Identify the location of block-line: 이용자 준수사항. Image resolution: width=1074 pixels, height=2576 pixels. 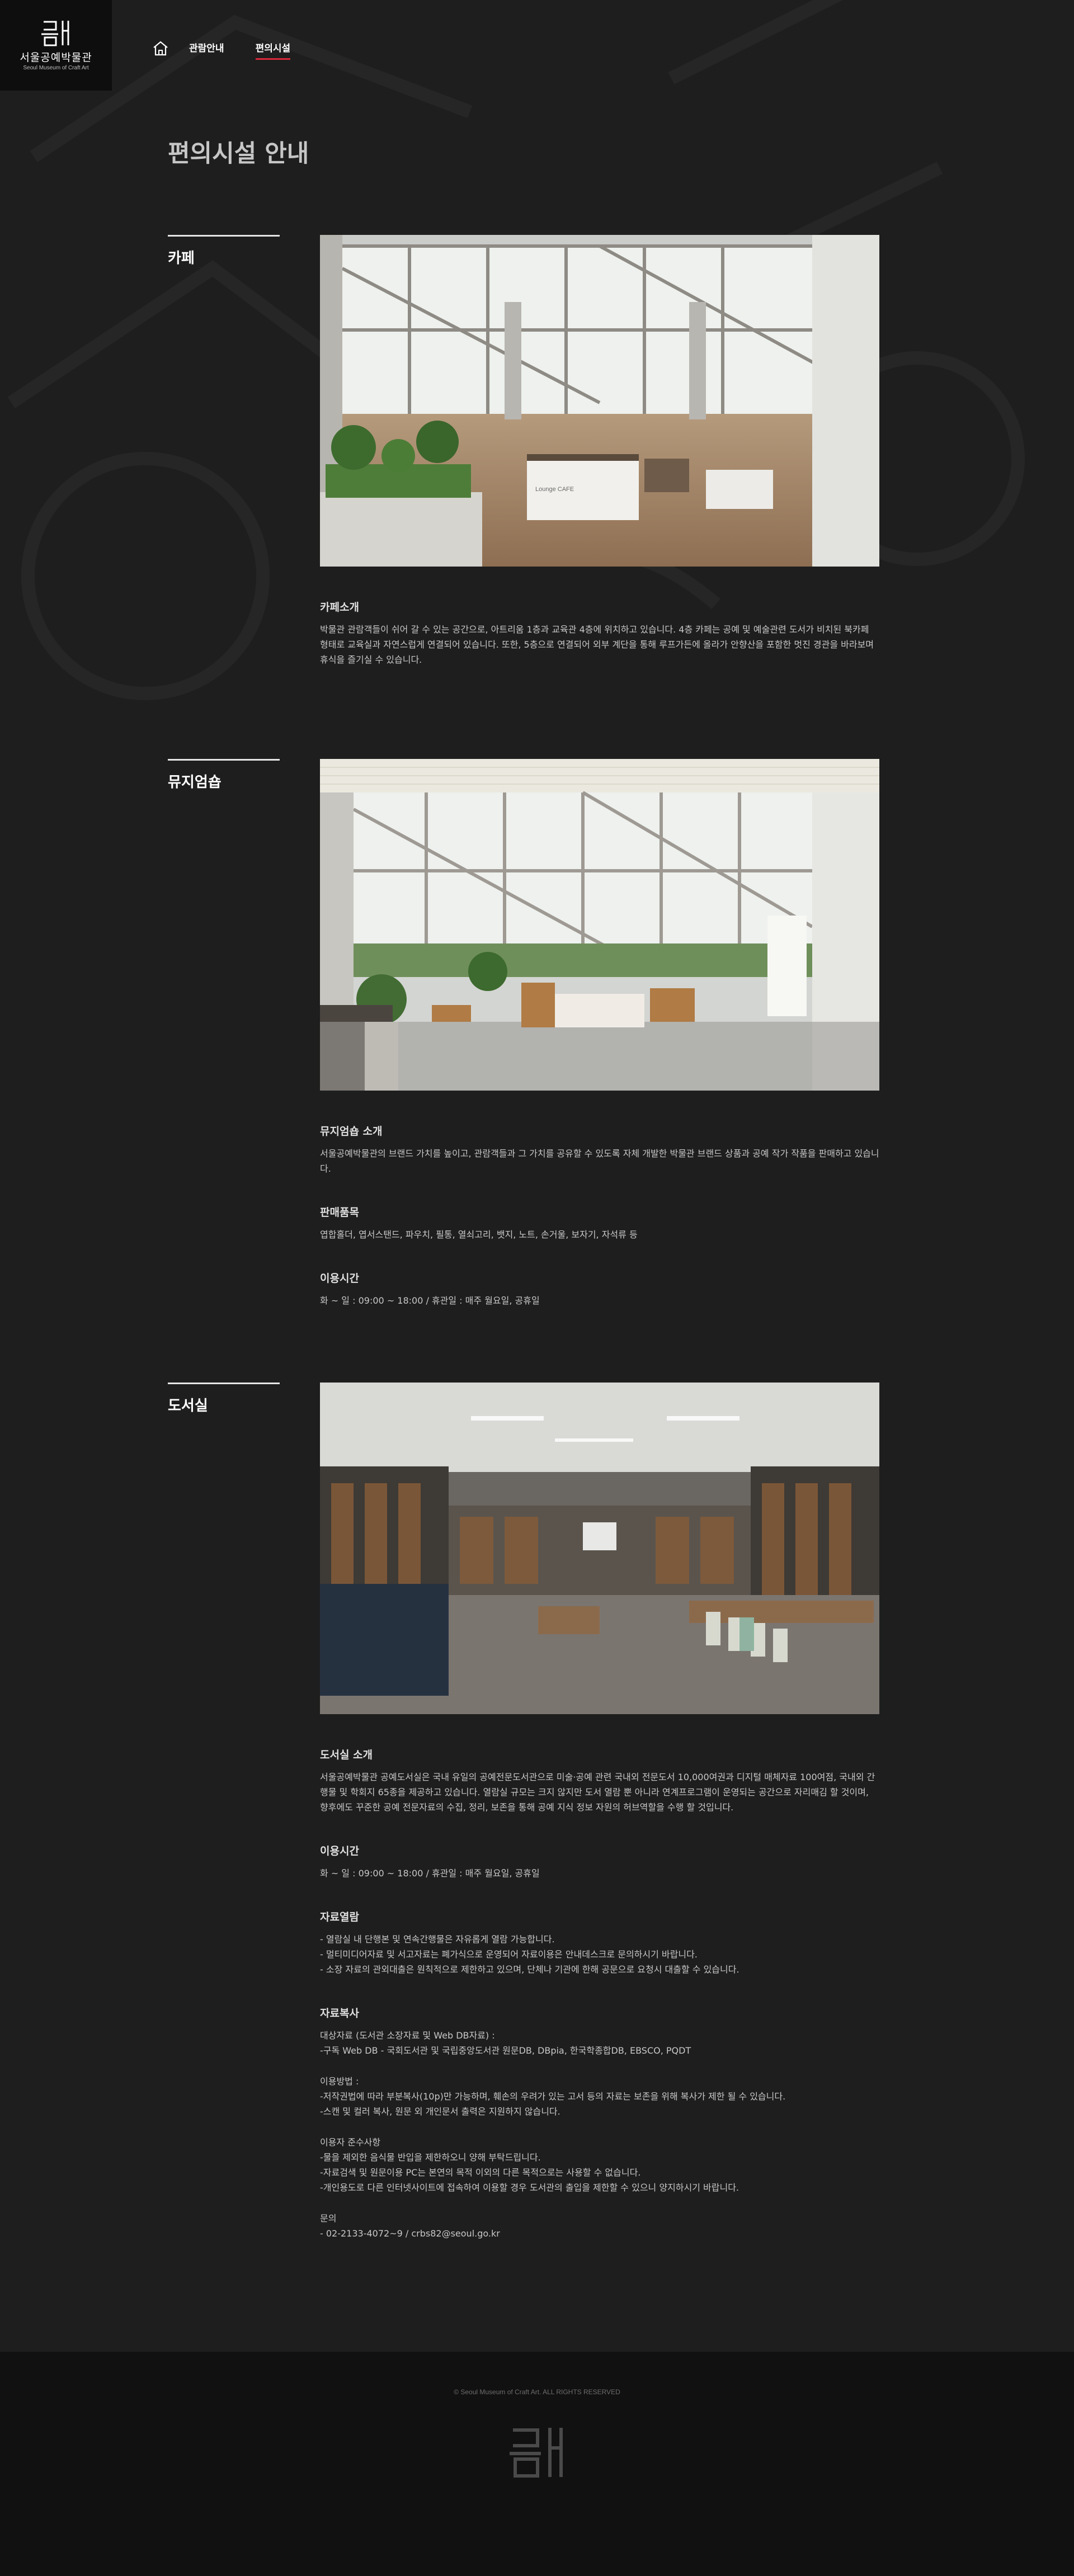
(350, 2142).